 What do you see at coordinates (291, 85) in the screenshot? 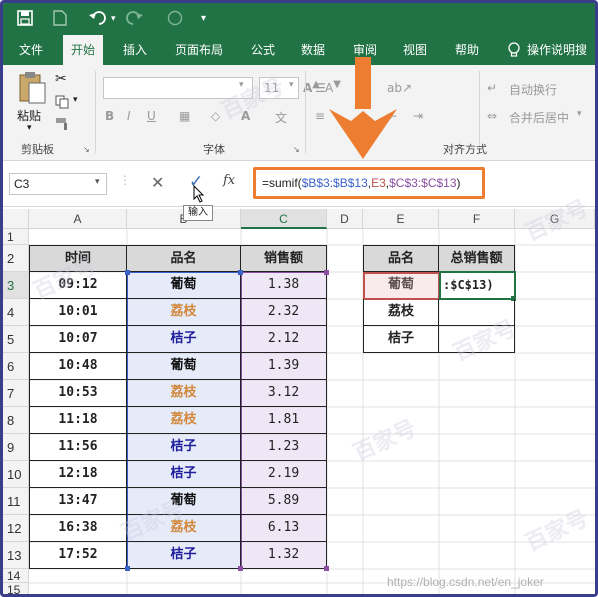
I see `font-size-dropdown-icon: ▾` at bounding box center [291, 85].